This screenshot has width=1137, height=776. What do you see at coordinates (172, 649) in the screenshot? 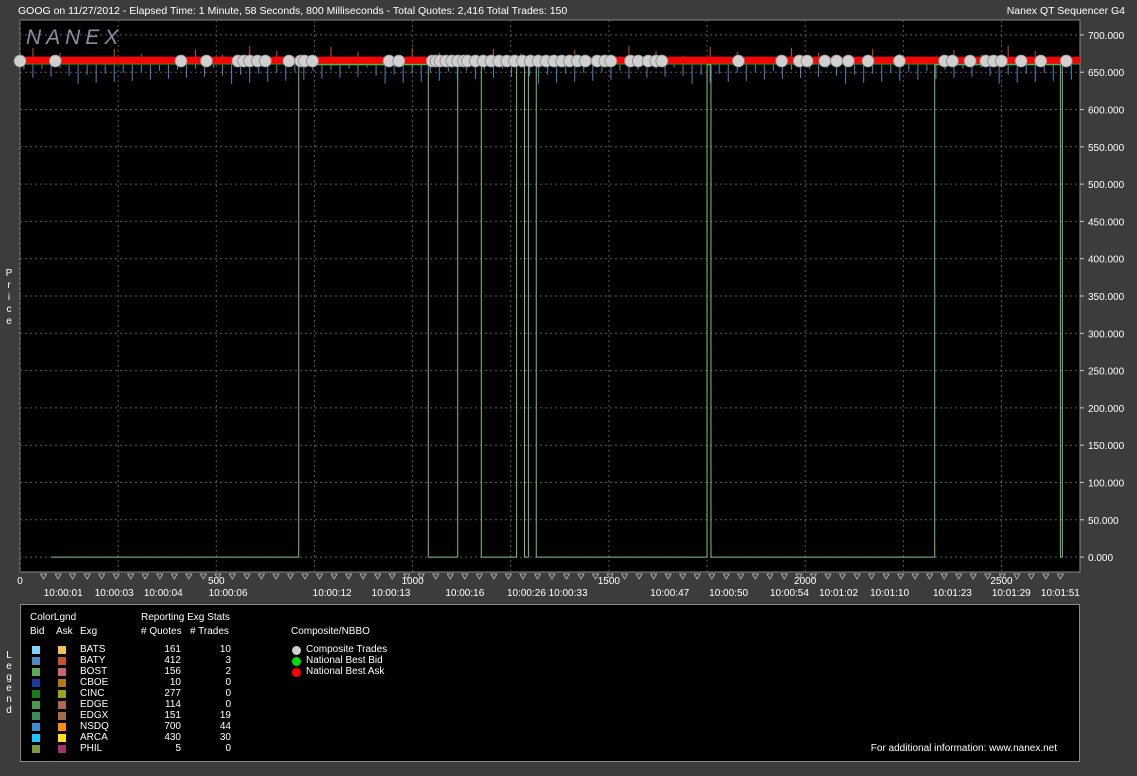
I see `exchange-quote-count: 161` at bounding box center [172, 649].